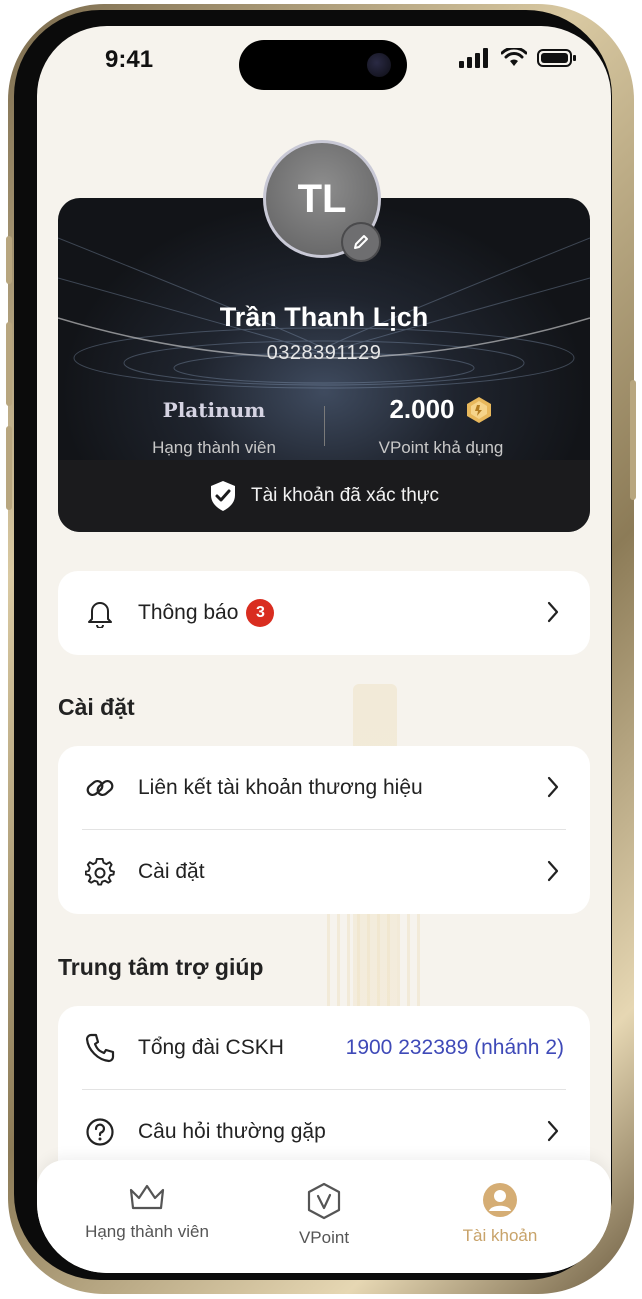 This screenshot has height=1299, width=642. I want to click on link-icon, so click(100, 788).